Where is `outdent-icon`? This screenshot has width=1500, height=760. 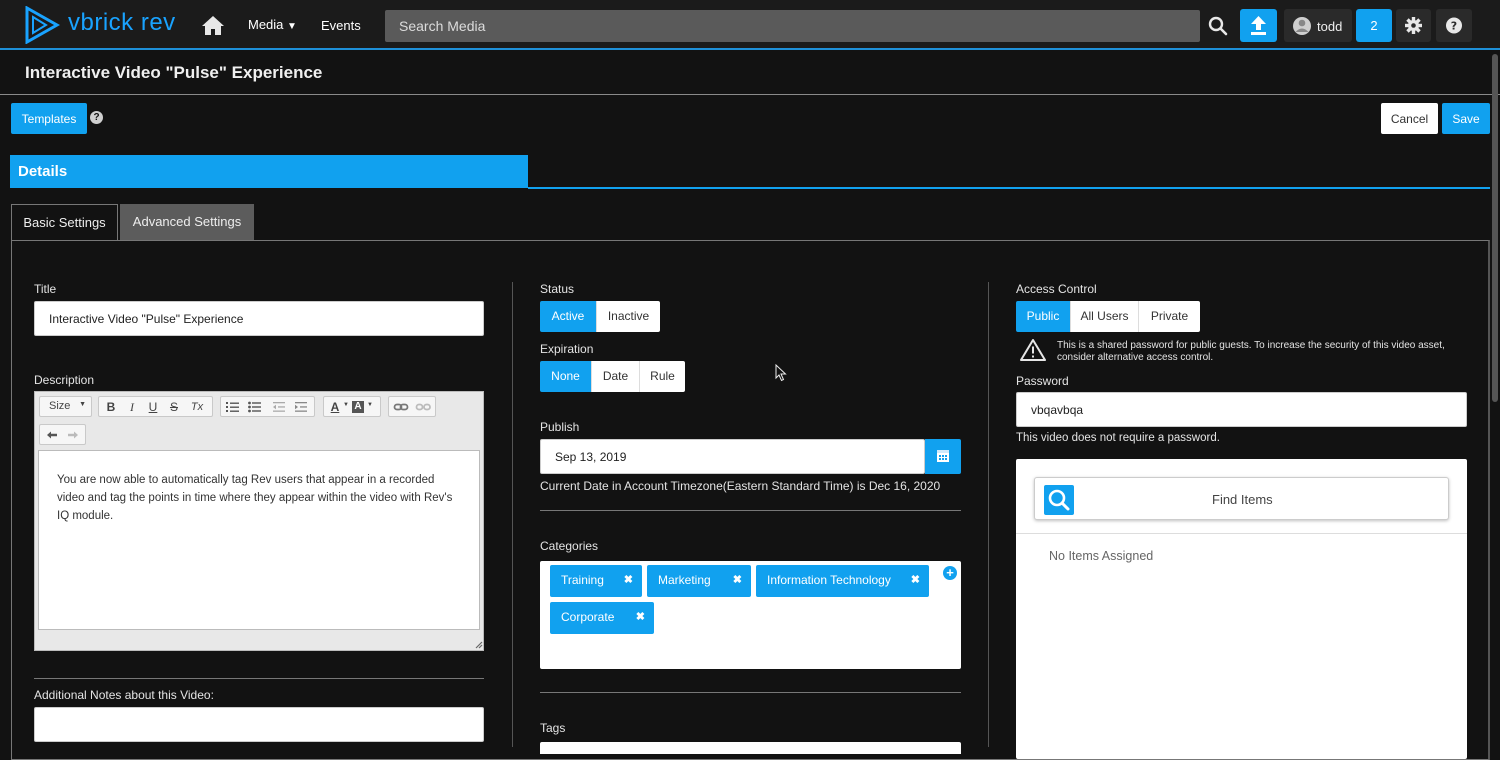
outdent-icon is located at coordinates (279, 407).